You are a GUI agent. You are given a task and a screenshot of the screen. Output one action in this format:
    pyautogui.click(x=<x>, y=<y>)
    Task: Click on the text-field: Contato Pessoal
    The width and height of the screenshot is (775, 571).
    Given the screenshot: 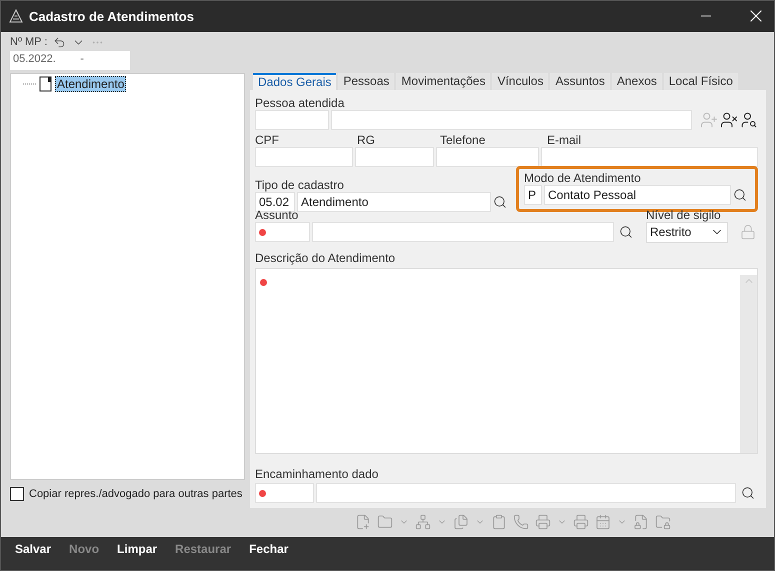 What is the action you would take?
    pyautogui.click(x=637, y=195)
    